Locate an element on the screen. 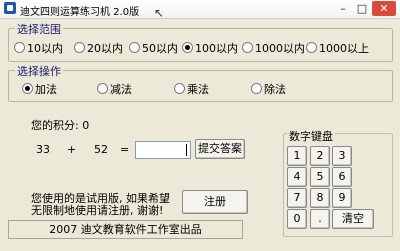 Image resolution: width=400 pixels, height=251 pixels. answer-input is located at coordinates (163, 150).